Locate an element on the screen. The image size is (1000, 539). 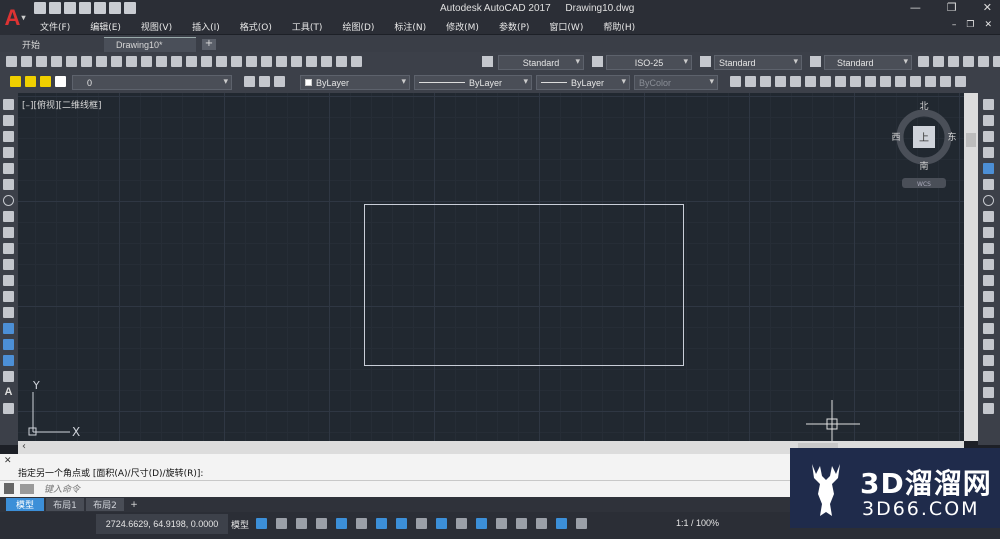
polygon-icon is located at coordinates (8, 152).